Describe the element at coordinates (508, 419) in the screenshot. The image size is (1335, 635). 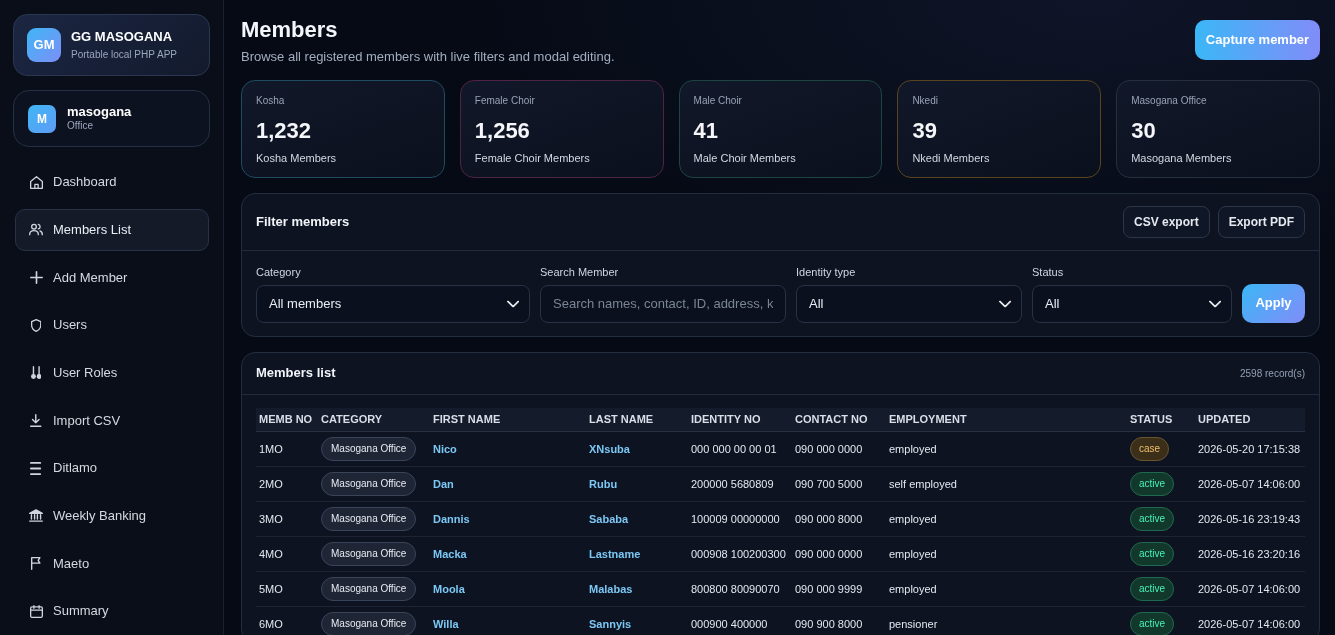
I see `column-header: FIRST NAME` at that location.